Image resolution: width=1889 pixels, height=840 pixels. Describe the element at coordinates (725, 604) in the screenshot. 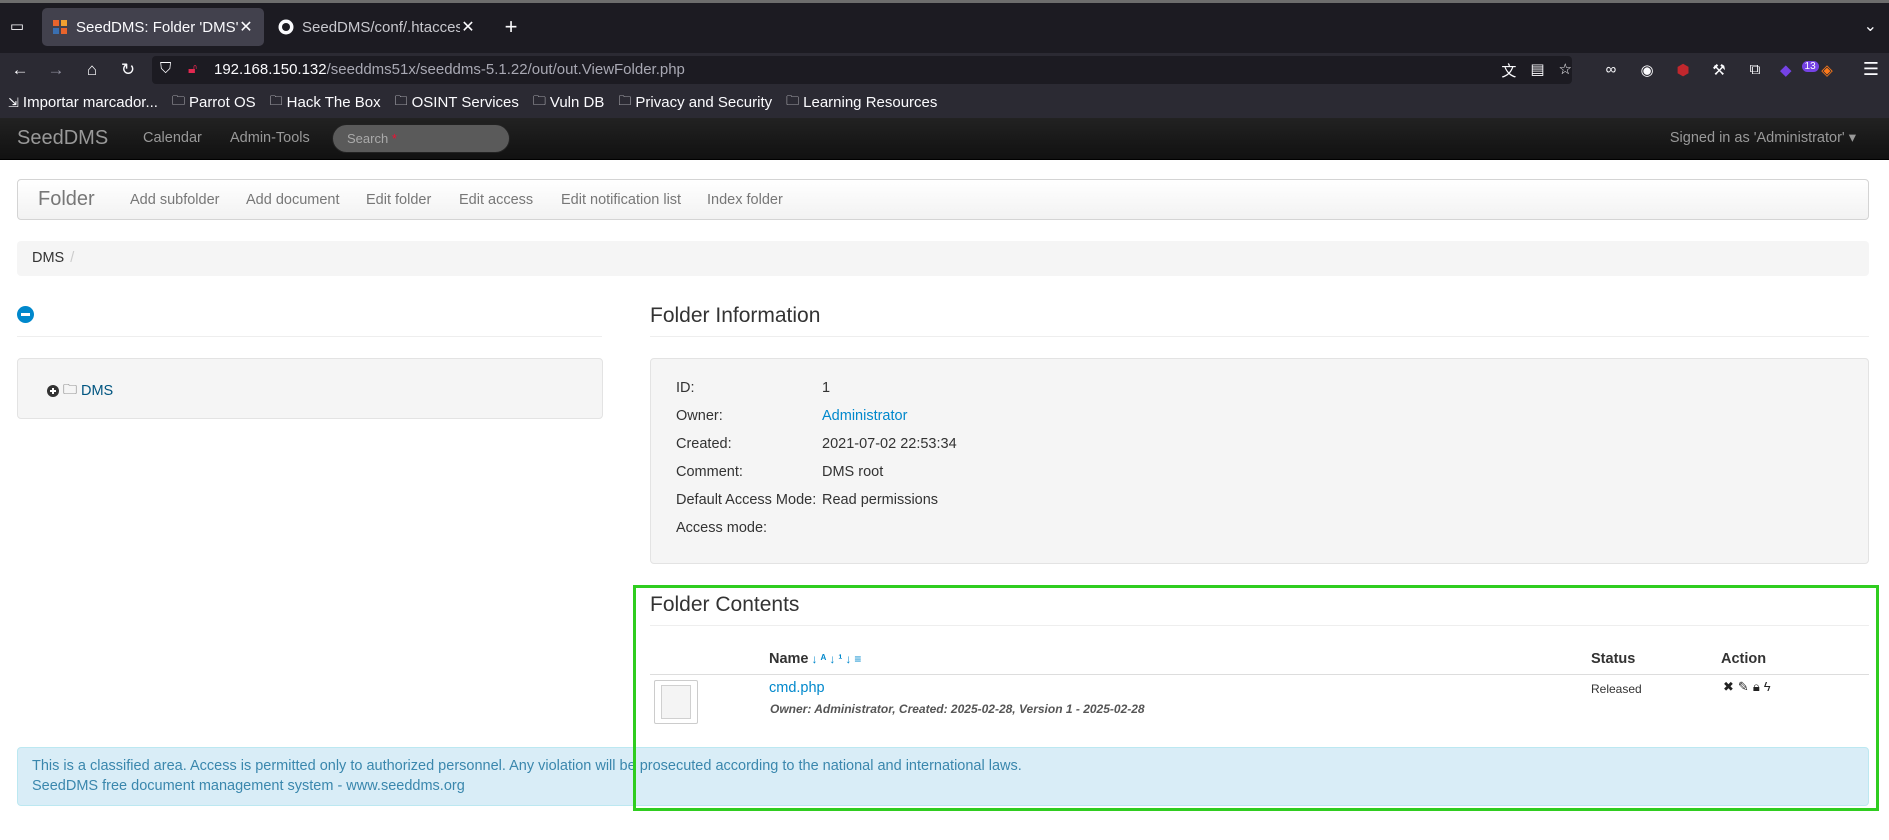

I see `folder-contents-heading: Folder Contents` at that location.